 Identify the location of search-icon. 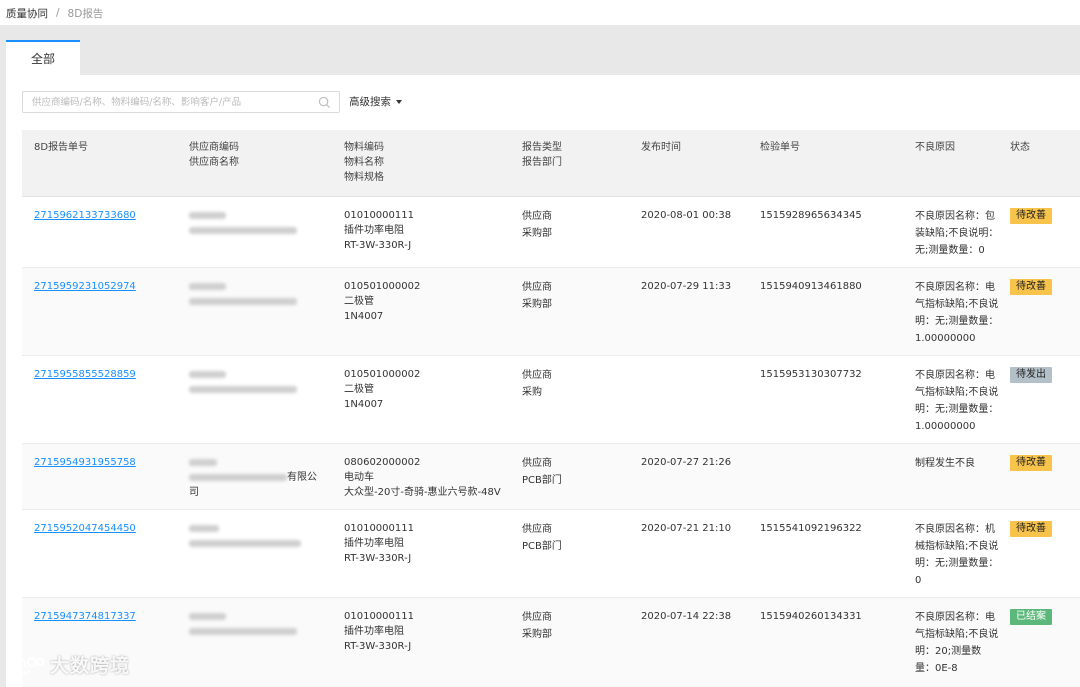
(324, 102).